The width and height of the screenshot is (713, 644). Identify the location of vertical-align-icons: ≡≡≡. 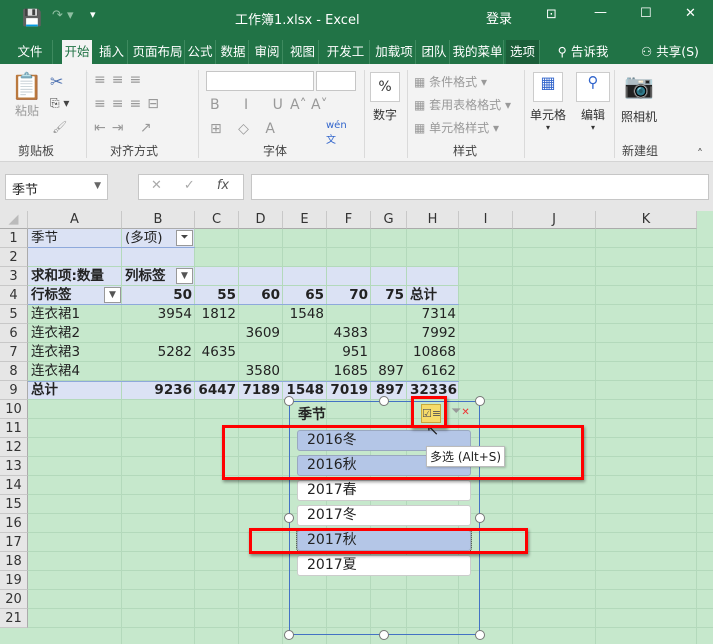
(120, 80).